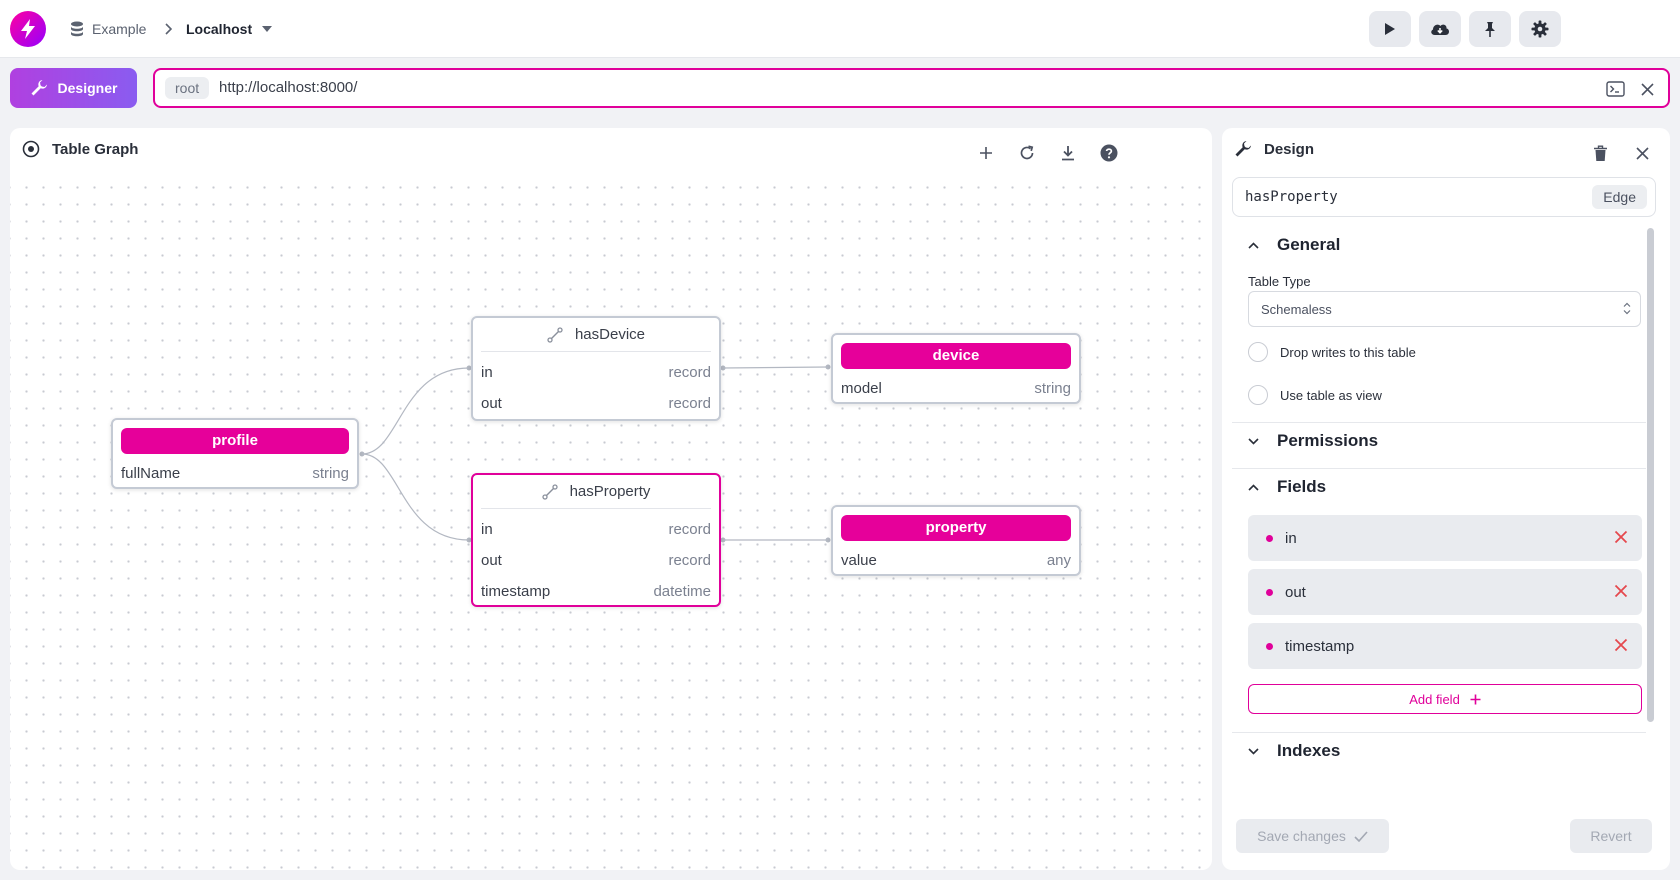 The image size is (1680, 880). Describe the element at coordinates (31, 149) in the screenshot. I see `target-icon` at that location.